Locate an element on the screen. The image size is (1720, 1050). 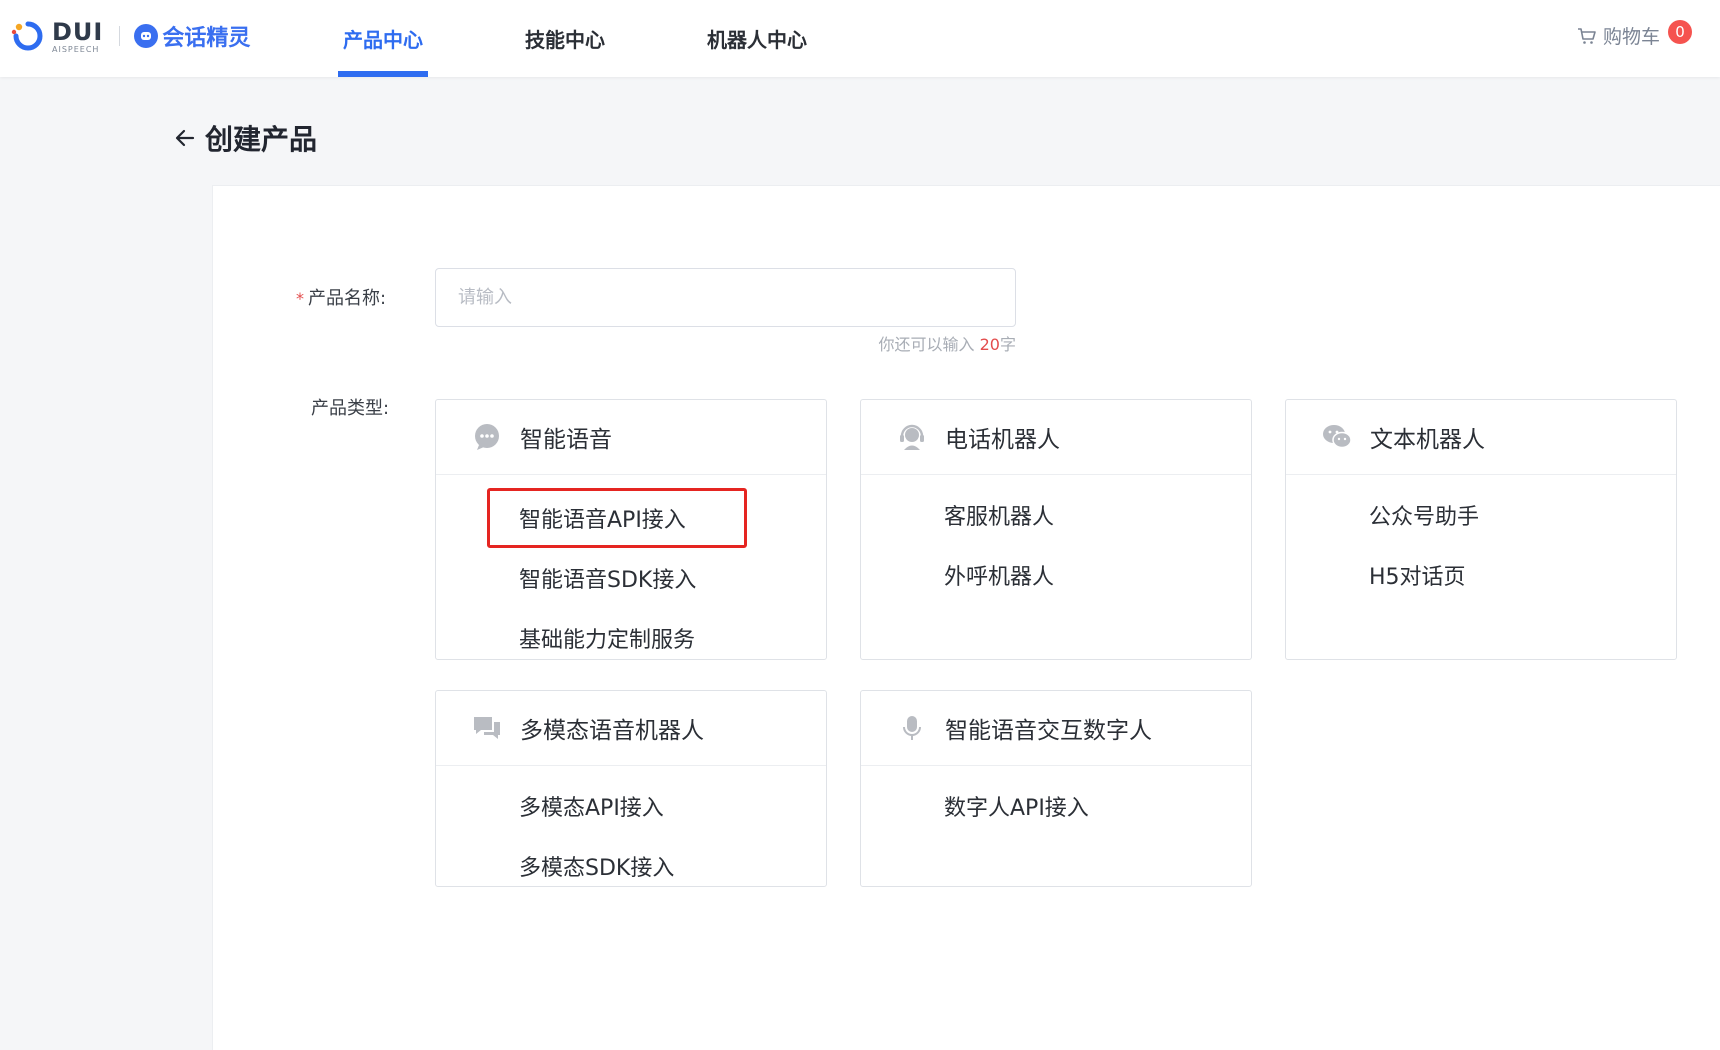
cart-icon is located at coordinates (1586, 35).